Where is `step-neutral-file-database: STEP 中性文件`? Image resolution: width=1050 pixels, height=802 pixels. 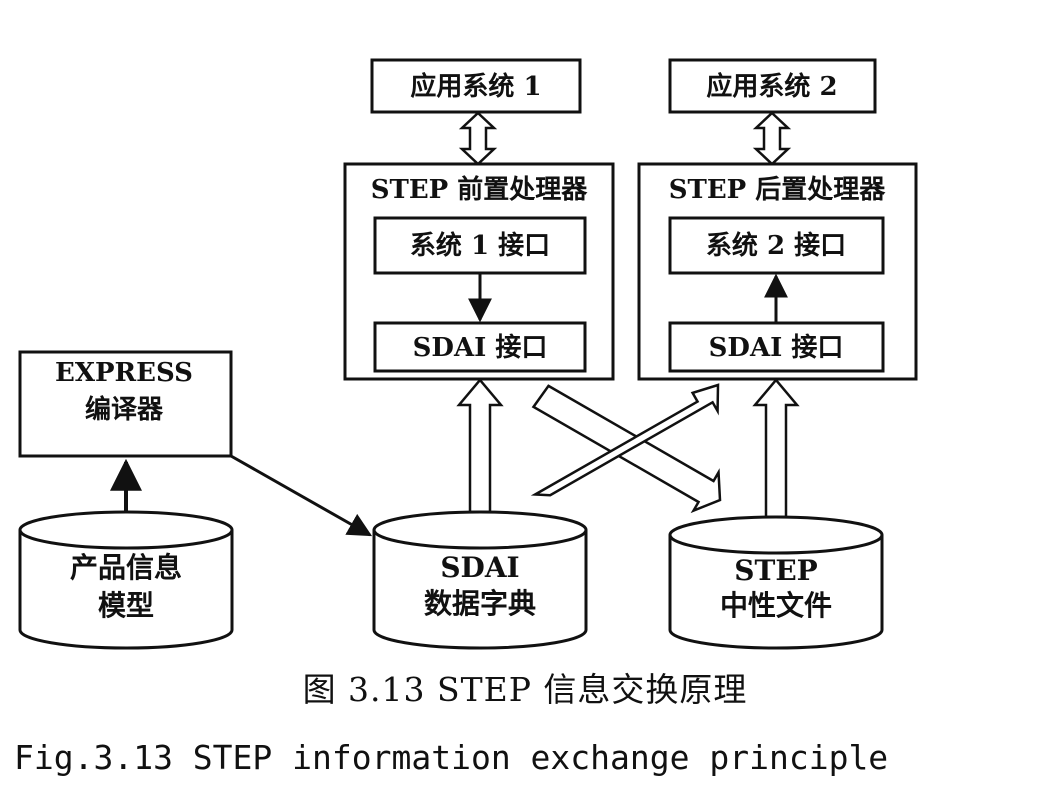
step-neutral-file-database: STEP 中性文件 is located at coordinates (776, 582).